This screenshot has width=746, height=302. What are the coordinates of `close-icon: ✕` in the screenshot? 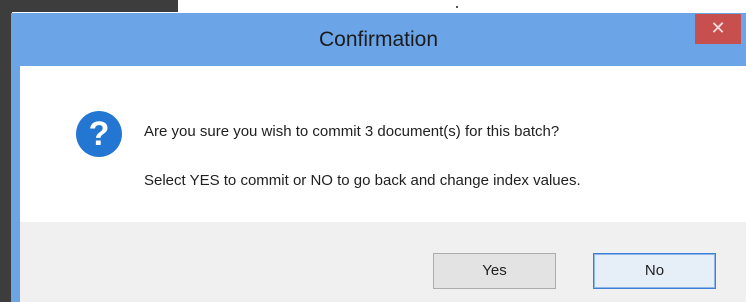 It's located at (718, 28).